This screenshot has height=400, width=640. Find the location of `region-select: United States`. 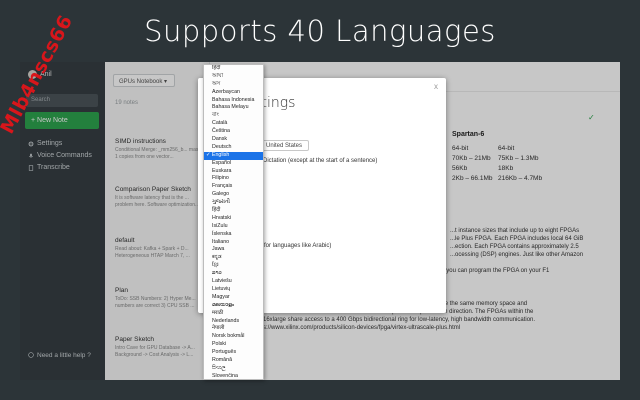

region-select: United States is located at coordinates (285, 145).